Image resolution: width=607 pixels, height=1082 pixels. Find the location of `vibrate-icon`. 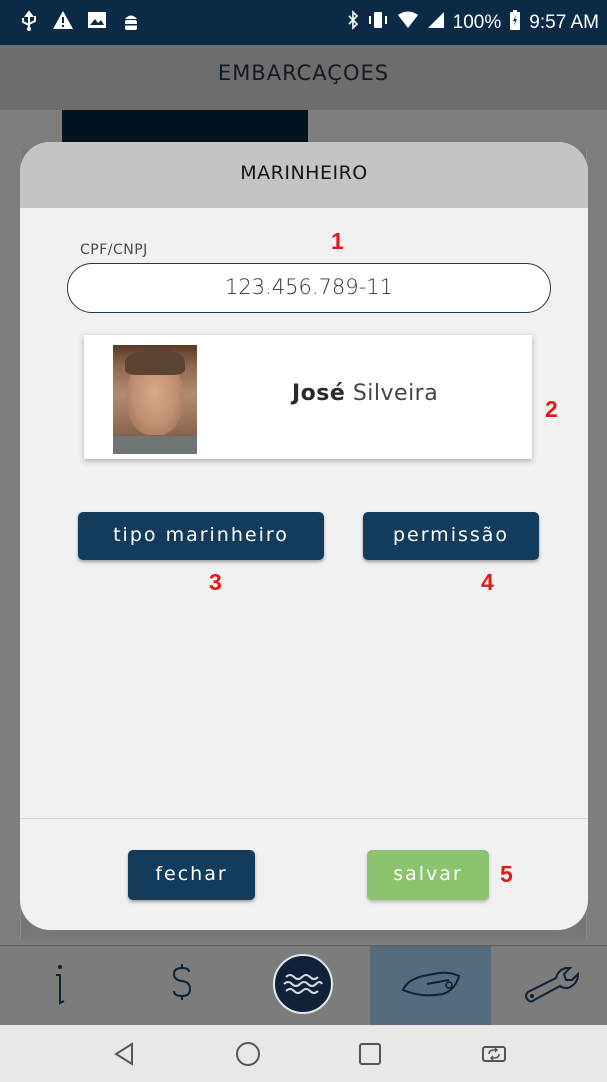

vibrate-icon is located at coordinates (378, 23).